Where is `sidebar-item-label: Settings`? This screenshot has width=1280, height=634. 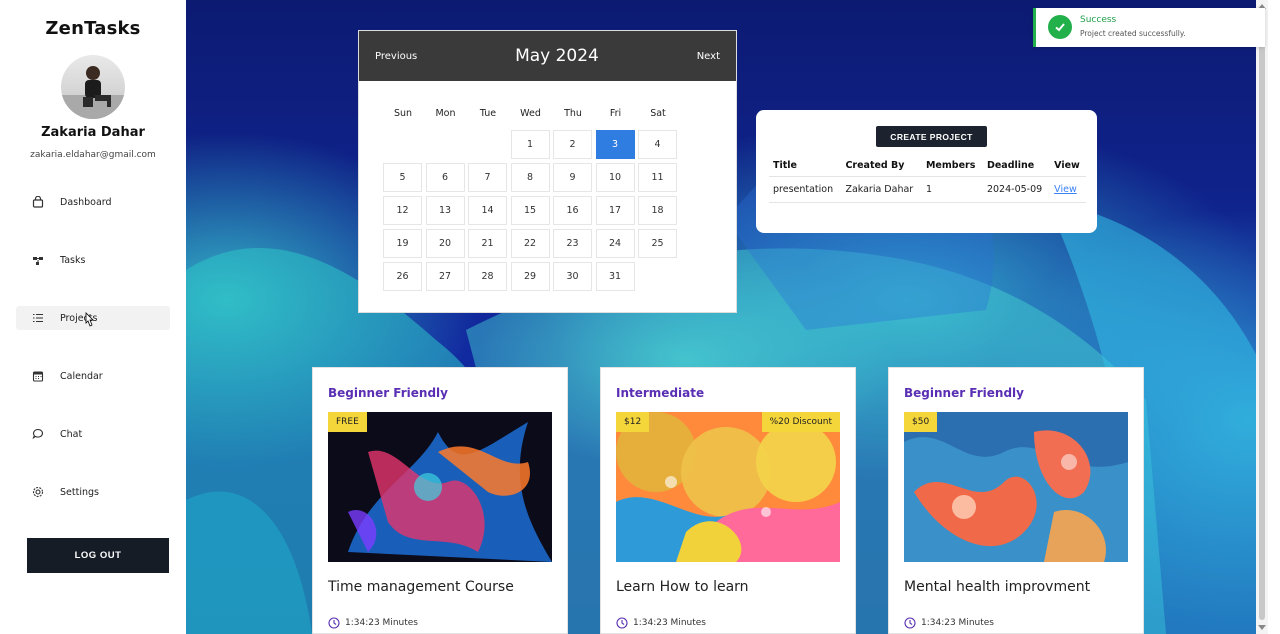 sidebar-item-label: Settings is located at coordinates (79, 492).